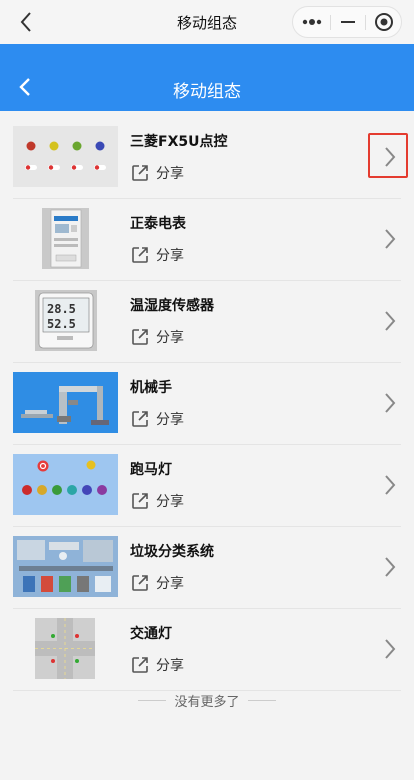 This screenshot has width=414, height=780. What do you see at coordinates (207, 92) in the screenshot?
I see `page-title: 移动组态` at bounding box center [207, 92].